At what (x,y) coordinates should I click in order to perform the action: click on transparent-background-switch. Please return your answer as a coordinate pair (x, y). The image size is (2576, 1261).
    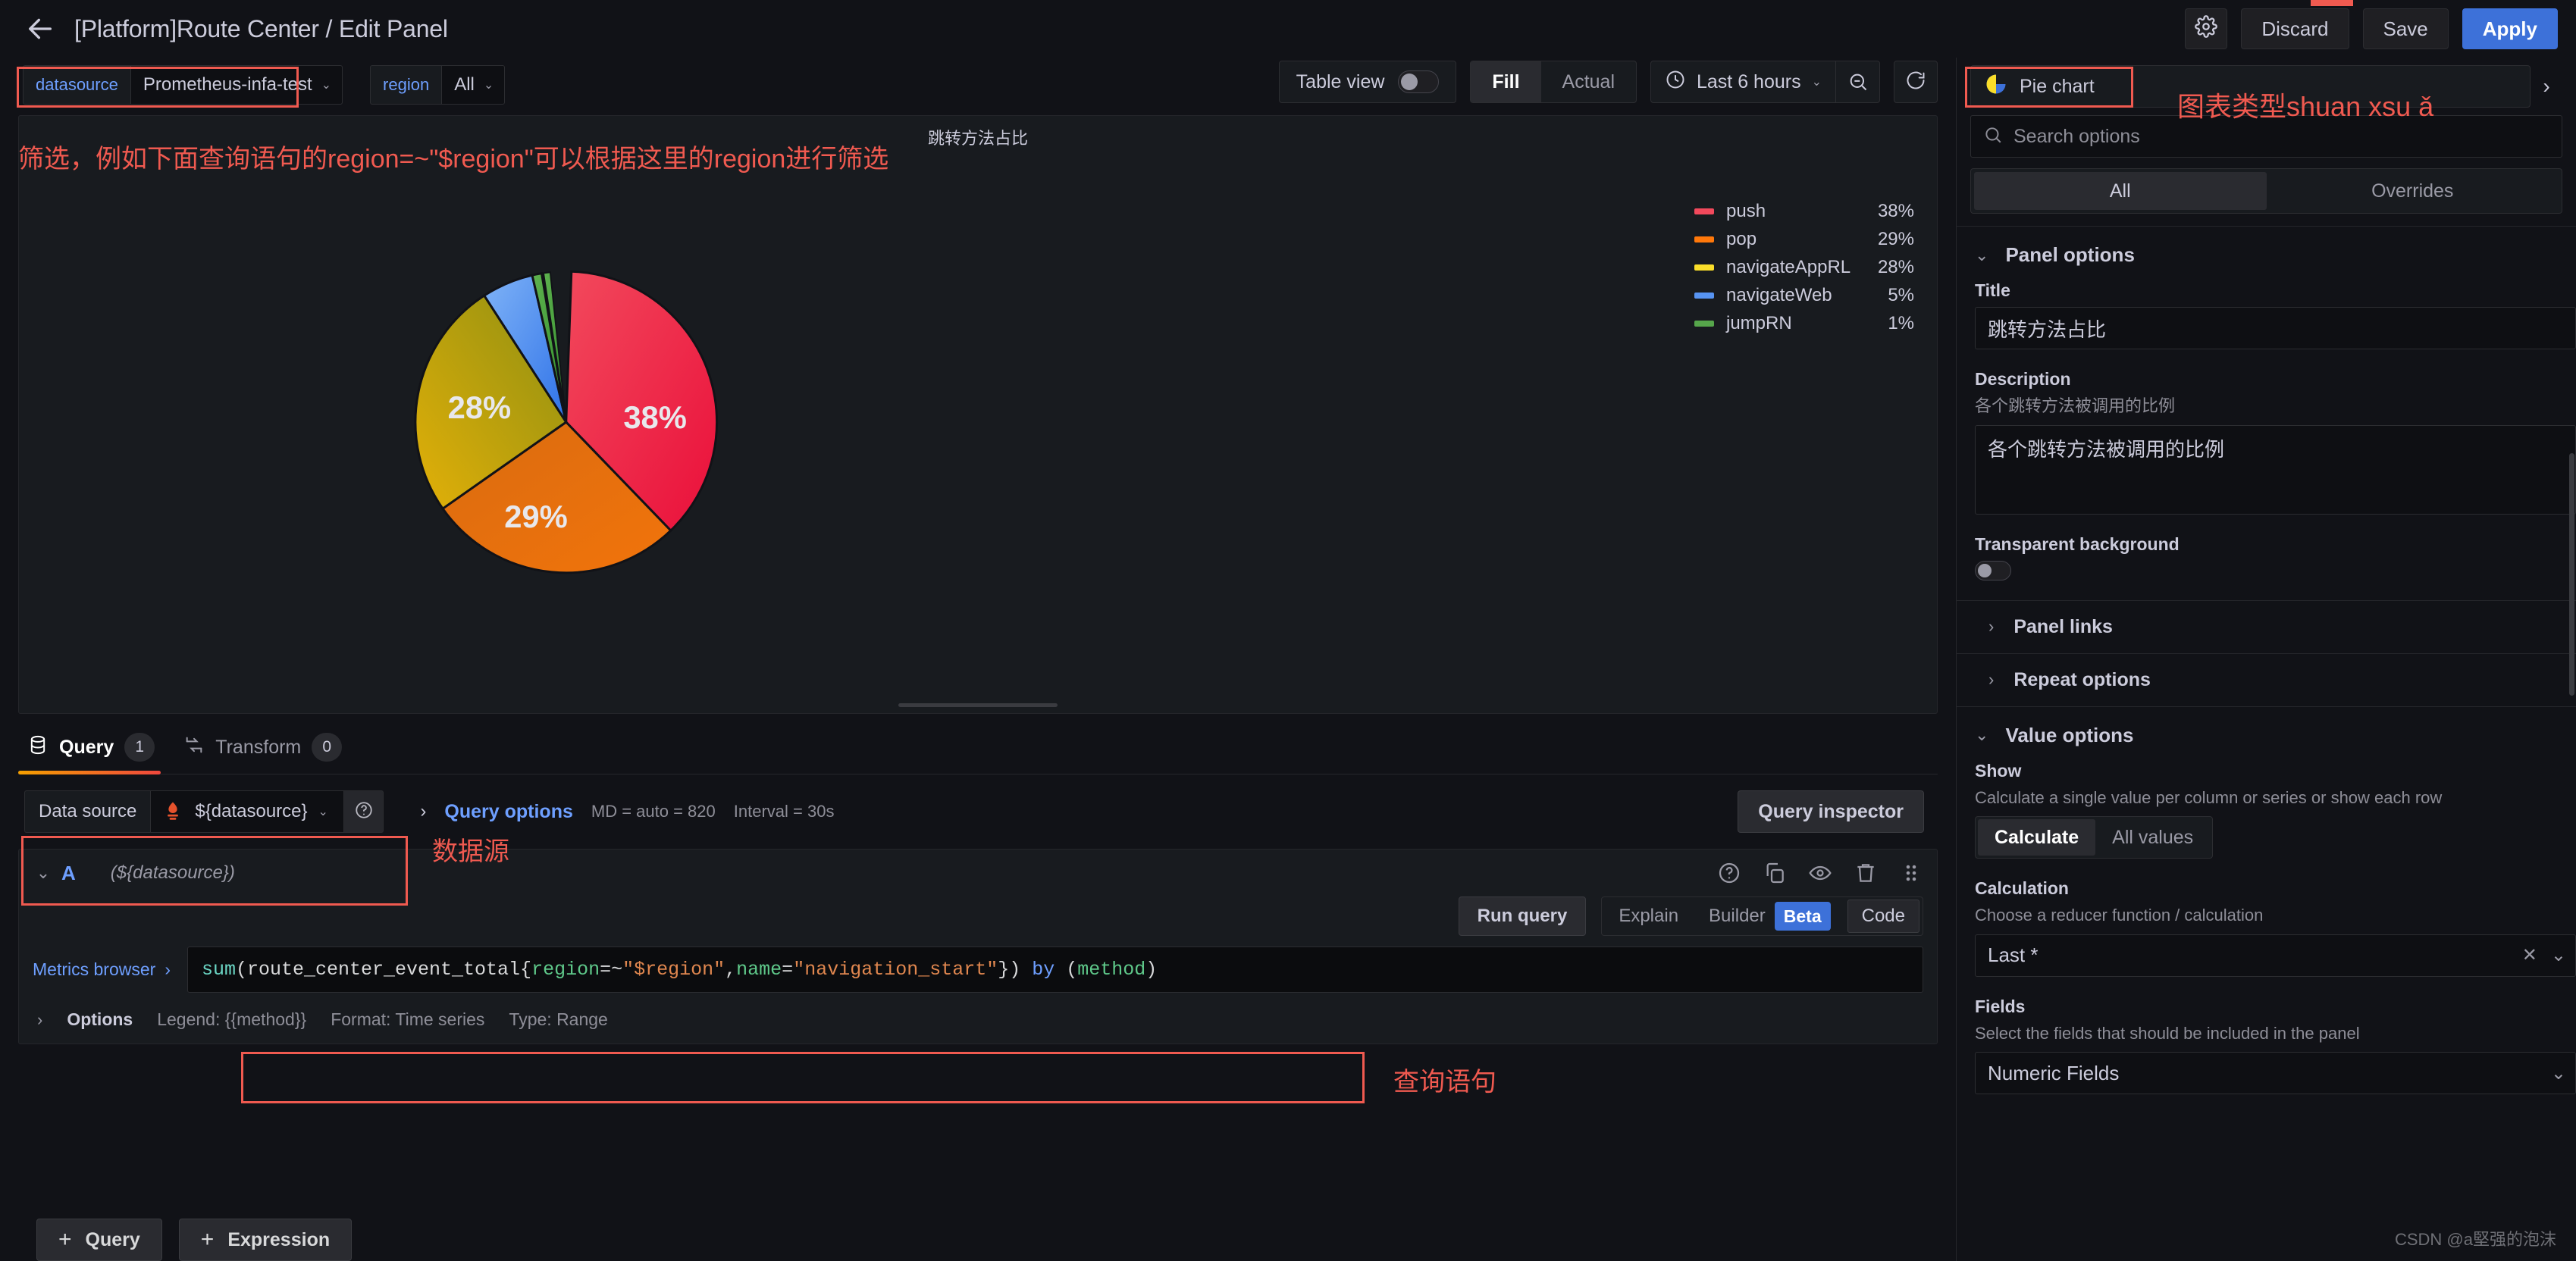
    Looking at the image, I should click on (1993, 570).